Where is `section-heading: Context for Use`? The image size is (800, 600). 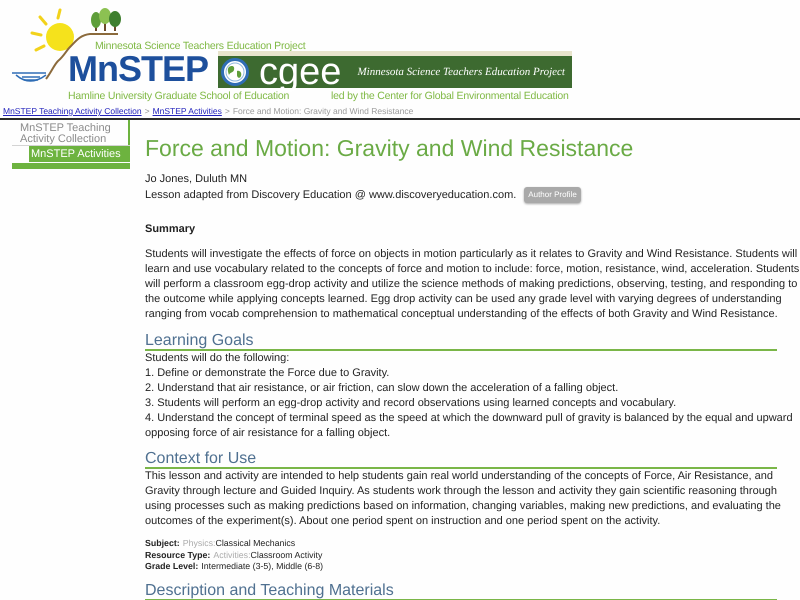
section-heading: Context for Use is located at coordinates (461, 459).